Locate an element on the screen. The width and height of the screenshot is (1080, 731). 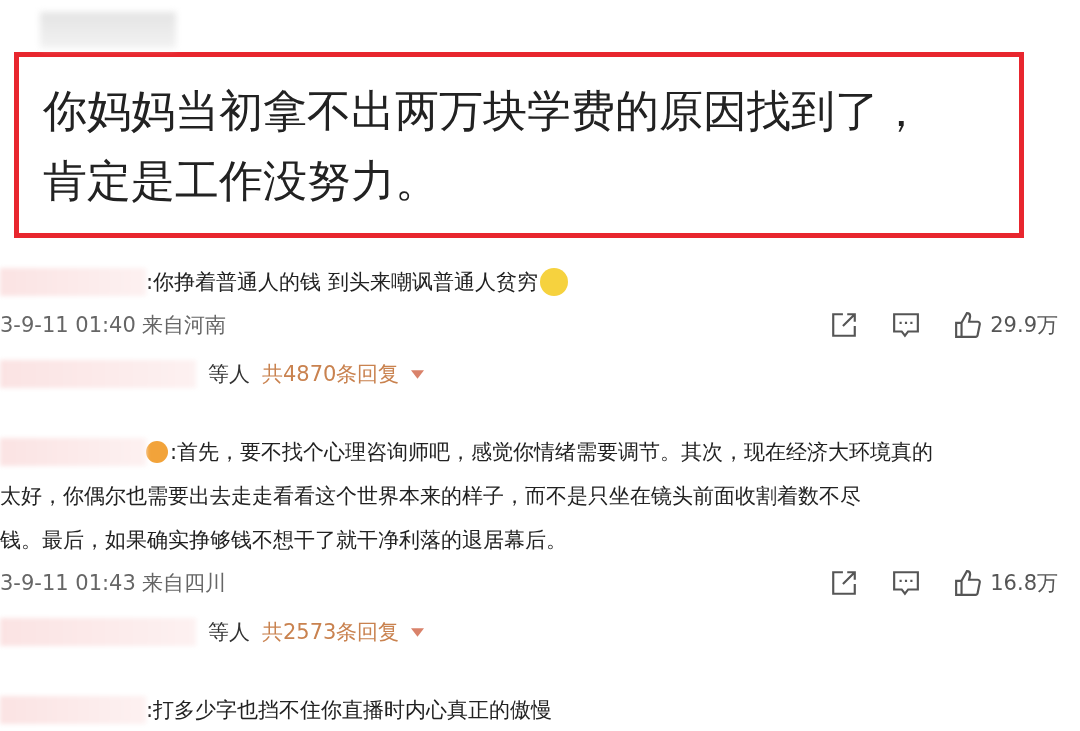
comment-text: :打多少字也挡不住你直播时内心真正的傲慢 is located at coordinates (349, 710).